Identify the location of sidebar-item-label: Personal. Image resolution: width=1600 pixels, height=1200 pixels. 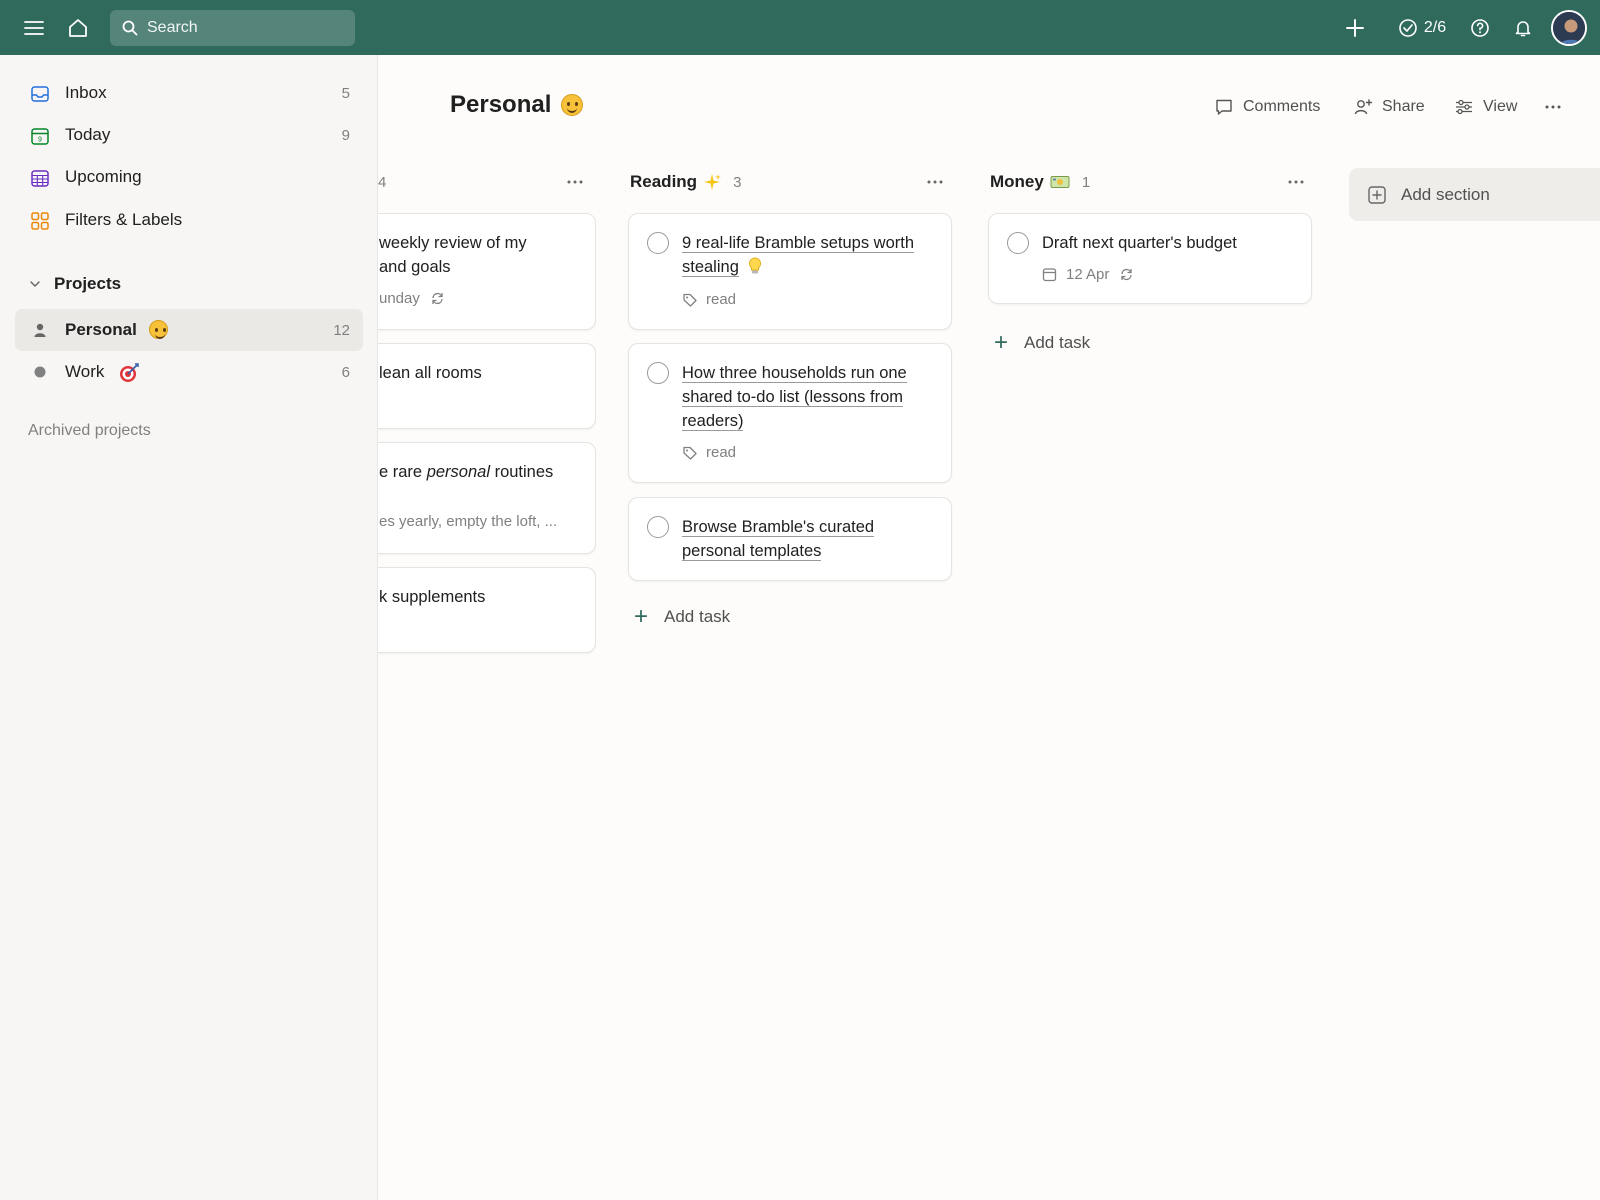
(101, 329).